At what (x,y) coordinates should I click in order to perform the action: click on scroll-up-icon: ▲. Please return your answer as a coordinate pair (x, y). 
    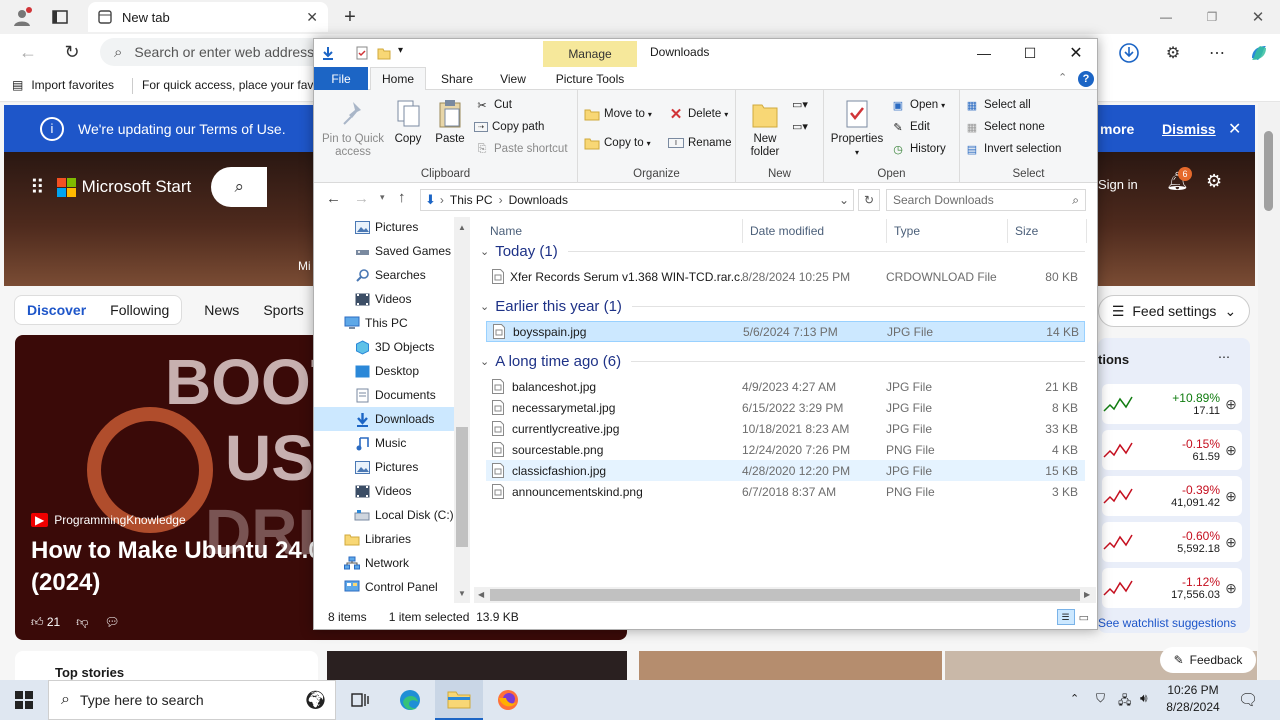
    Looking at the image, I should click on (462, 227).